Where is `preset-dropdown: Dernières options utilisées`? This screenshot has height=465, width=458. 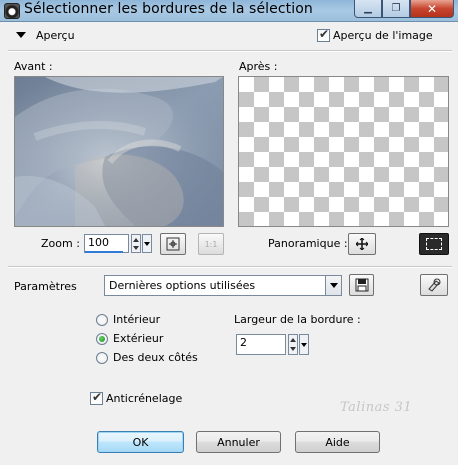
preset-dropdown: Dernières options utilisées is located at coordinates (223, 285).